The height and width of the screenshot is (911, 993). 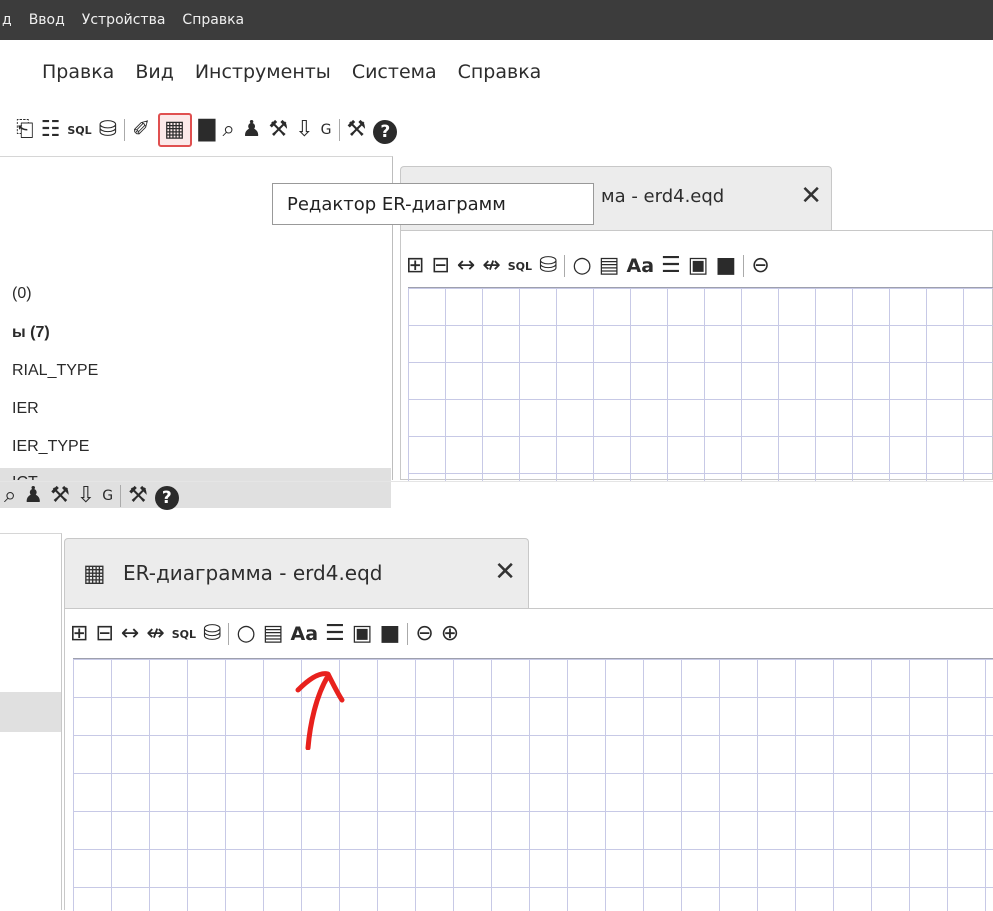 I want to click on tree-item: IER_TYPE, so click(x=50, y=447).